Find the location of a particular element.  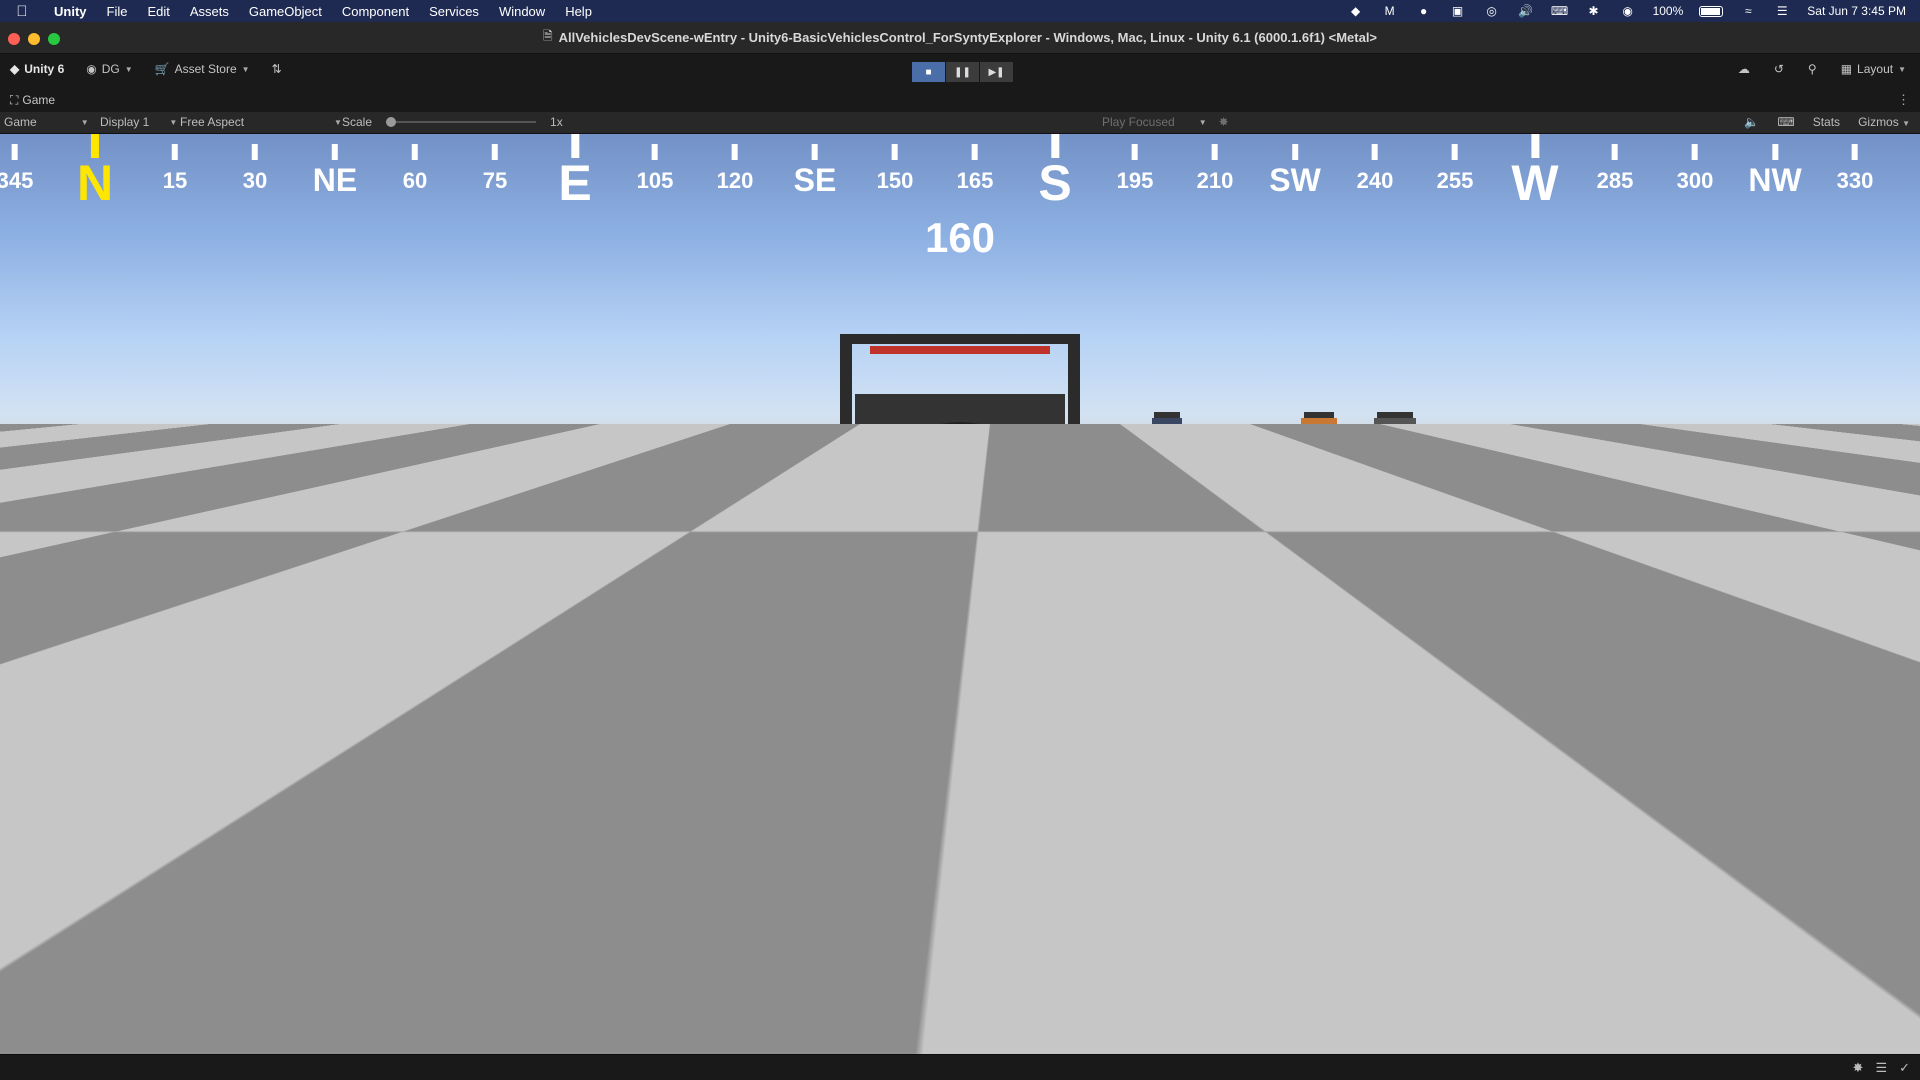

scale-slider is located at coordinates (461, 122).